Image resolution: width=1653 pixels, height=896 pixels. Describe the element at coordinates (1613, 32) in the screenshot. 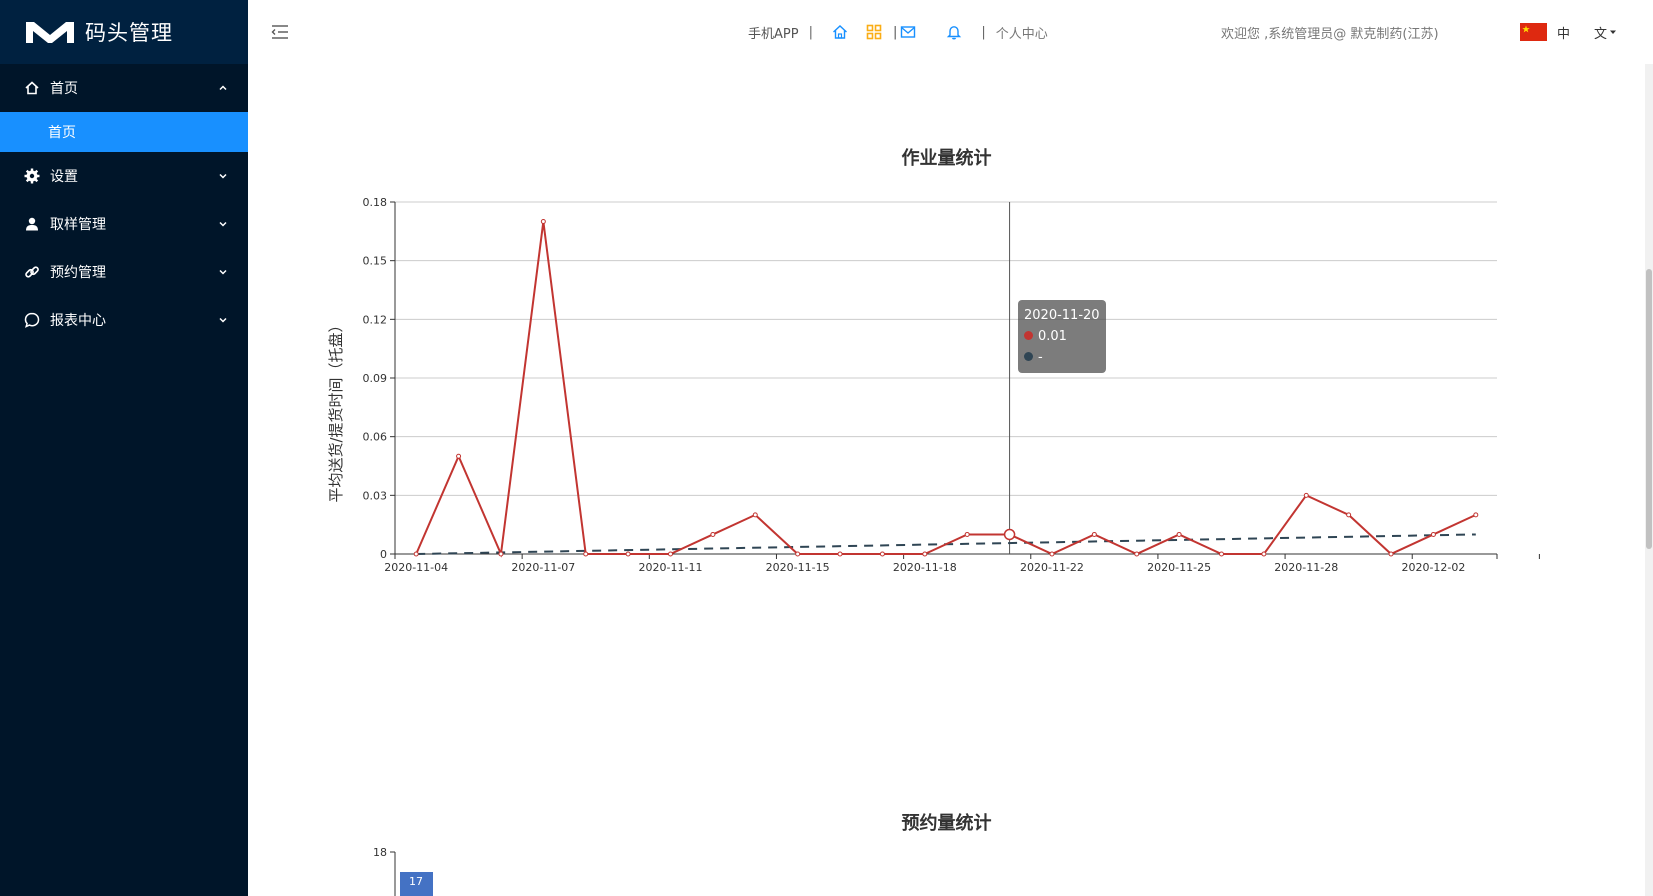

I see `caret-down-icon` at that location.